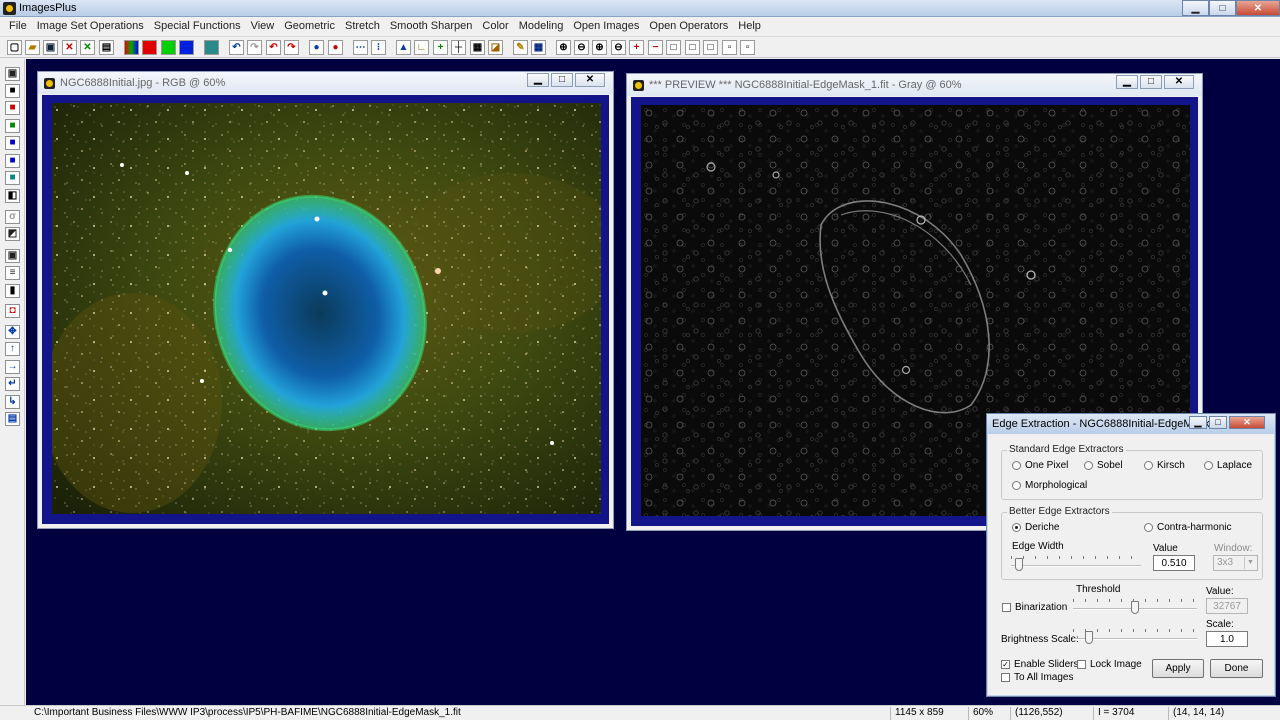 This screenshot has height=720, width=1280. I want to click on threshold-value-input, so click(1227, 606).